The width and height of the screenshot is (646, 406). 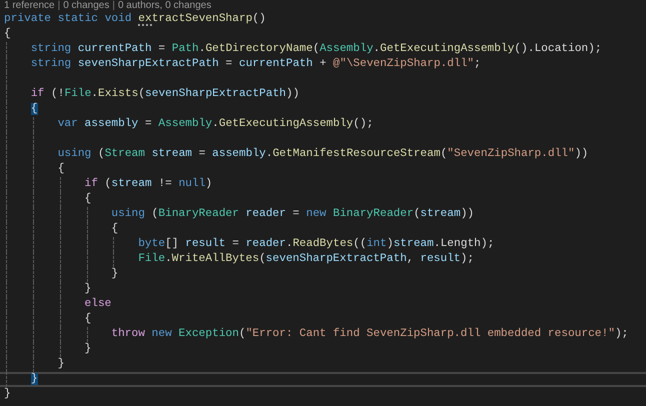 I want to click on code-line: File.WriteAllBytes(sevenSharpExtractPath, result);, so click(x=306, y=259).